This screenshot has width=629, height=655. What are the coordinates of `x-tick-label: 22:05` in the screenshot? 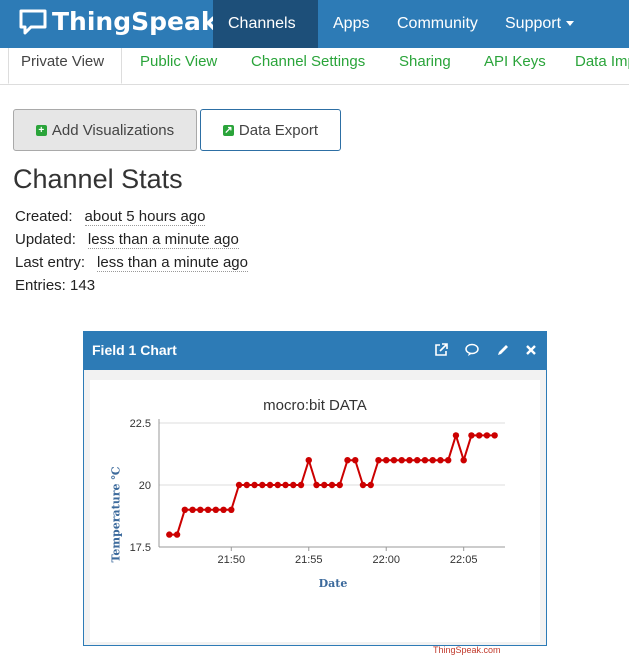 It's located at (464, 560).